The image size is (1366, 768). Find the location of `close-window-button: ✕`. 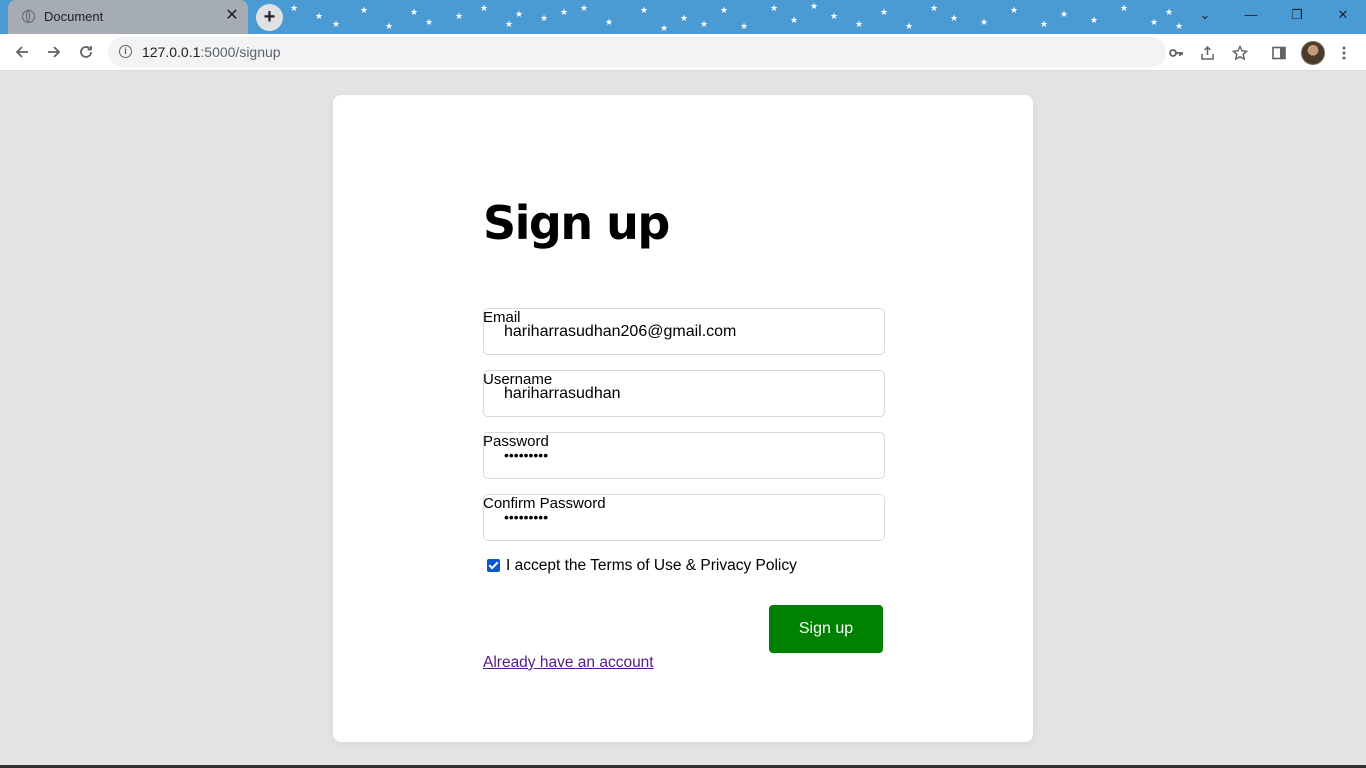

close-window-button: ✕ is located at coordinates (1343, 15).